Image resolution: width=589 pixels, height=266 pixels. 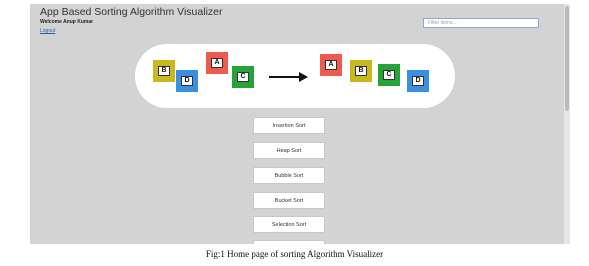 I want to click on app-title: App Based Sorting Algorithm Visualizer, so click(x=131, y=12).